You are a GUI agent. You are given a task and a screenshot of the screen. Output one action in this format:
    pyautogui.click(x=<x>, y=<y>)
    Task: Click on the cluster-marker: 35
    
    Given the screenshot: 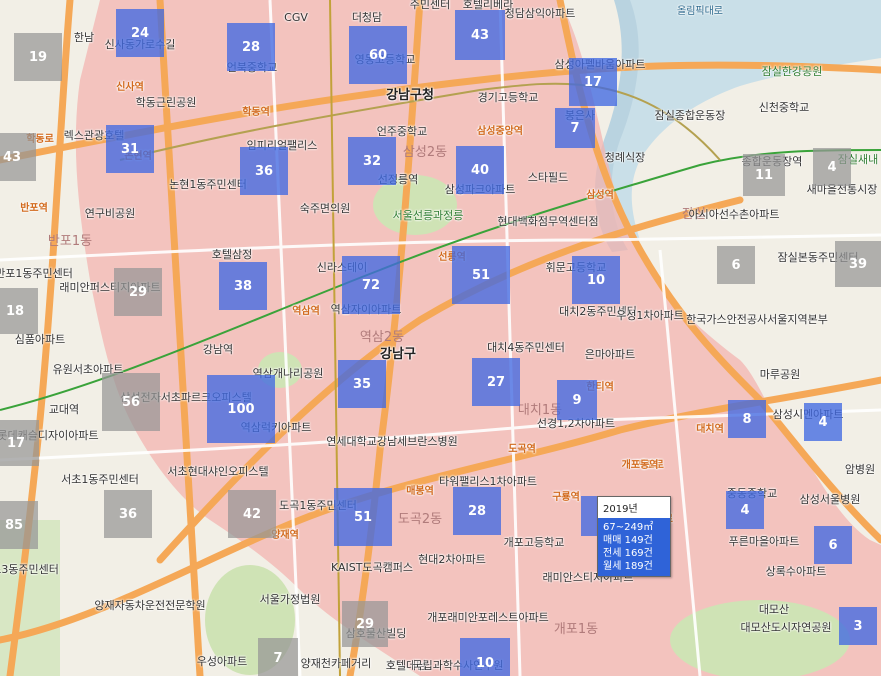 What is the action you would take?
    pyautogui.click(x=362, y=384)
    